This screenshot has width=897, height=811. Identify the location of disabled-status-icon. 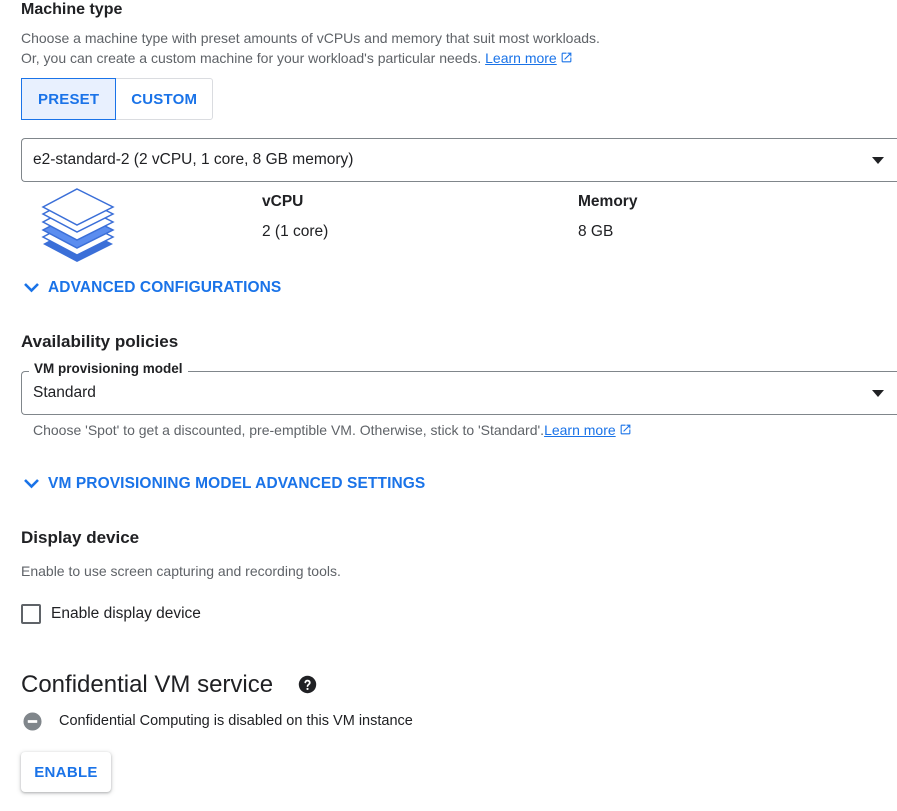
(32, 721).